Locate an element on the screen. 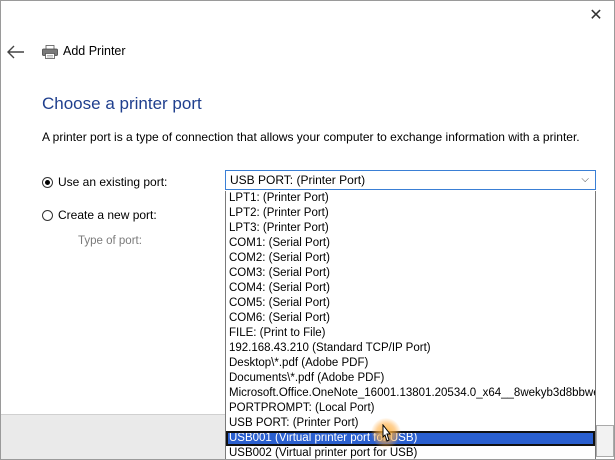  use-existing-port-option: Use an existing port: is located at coordinates (104, 182).